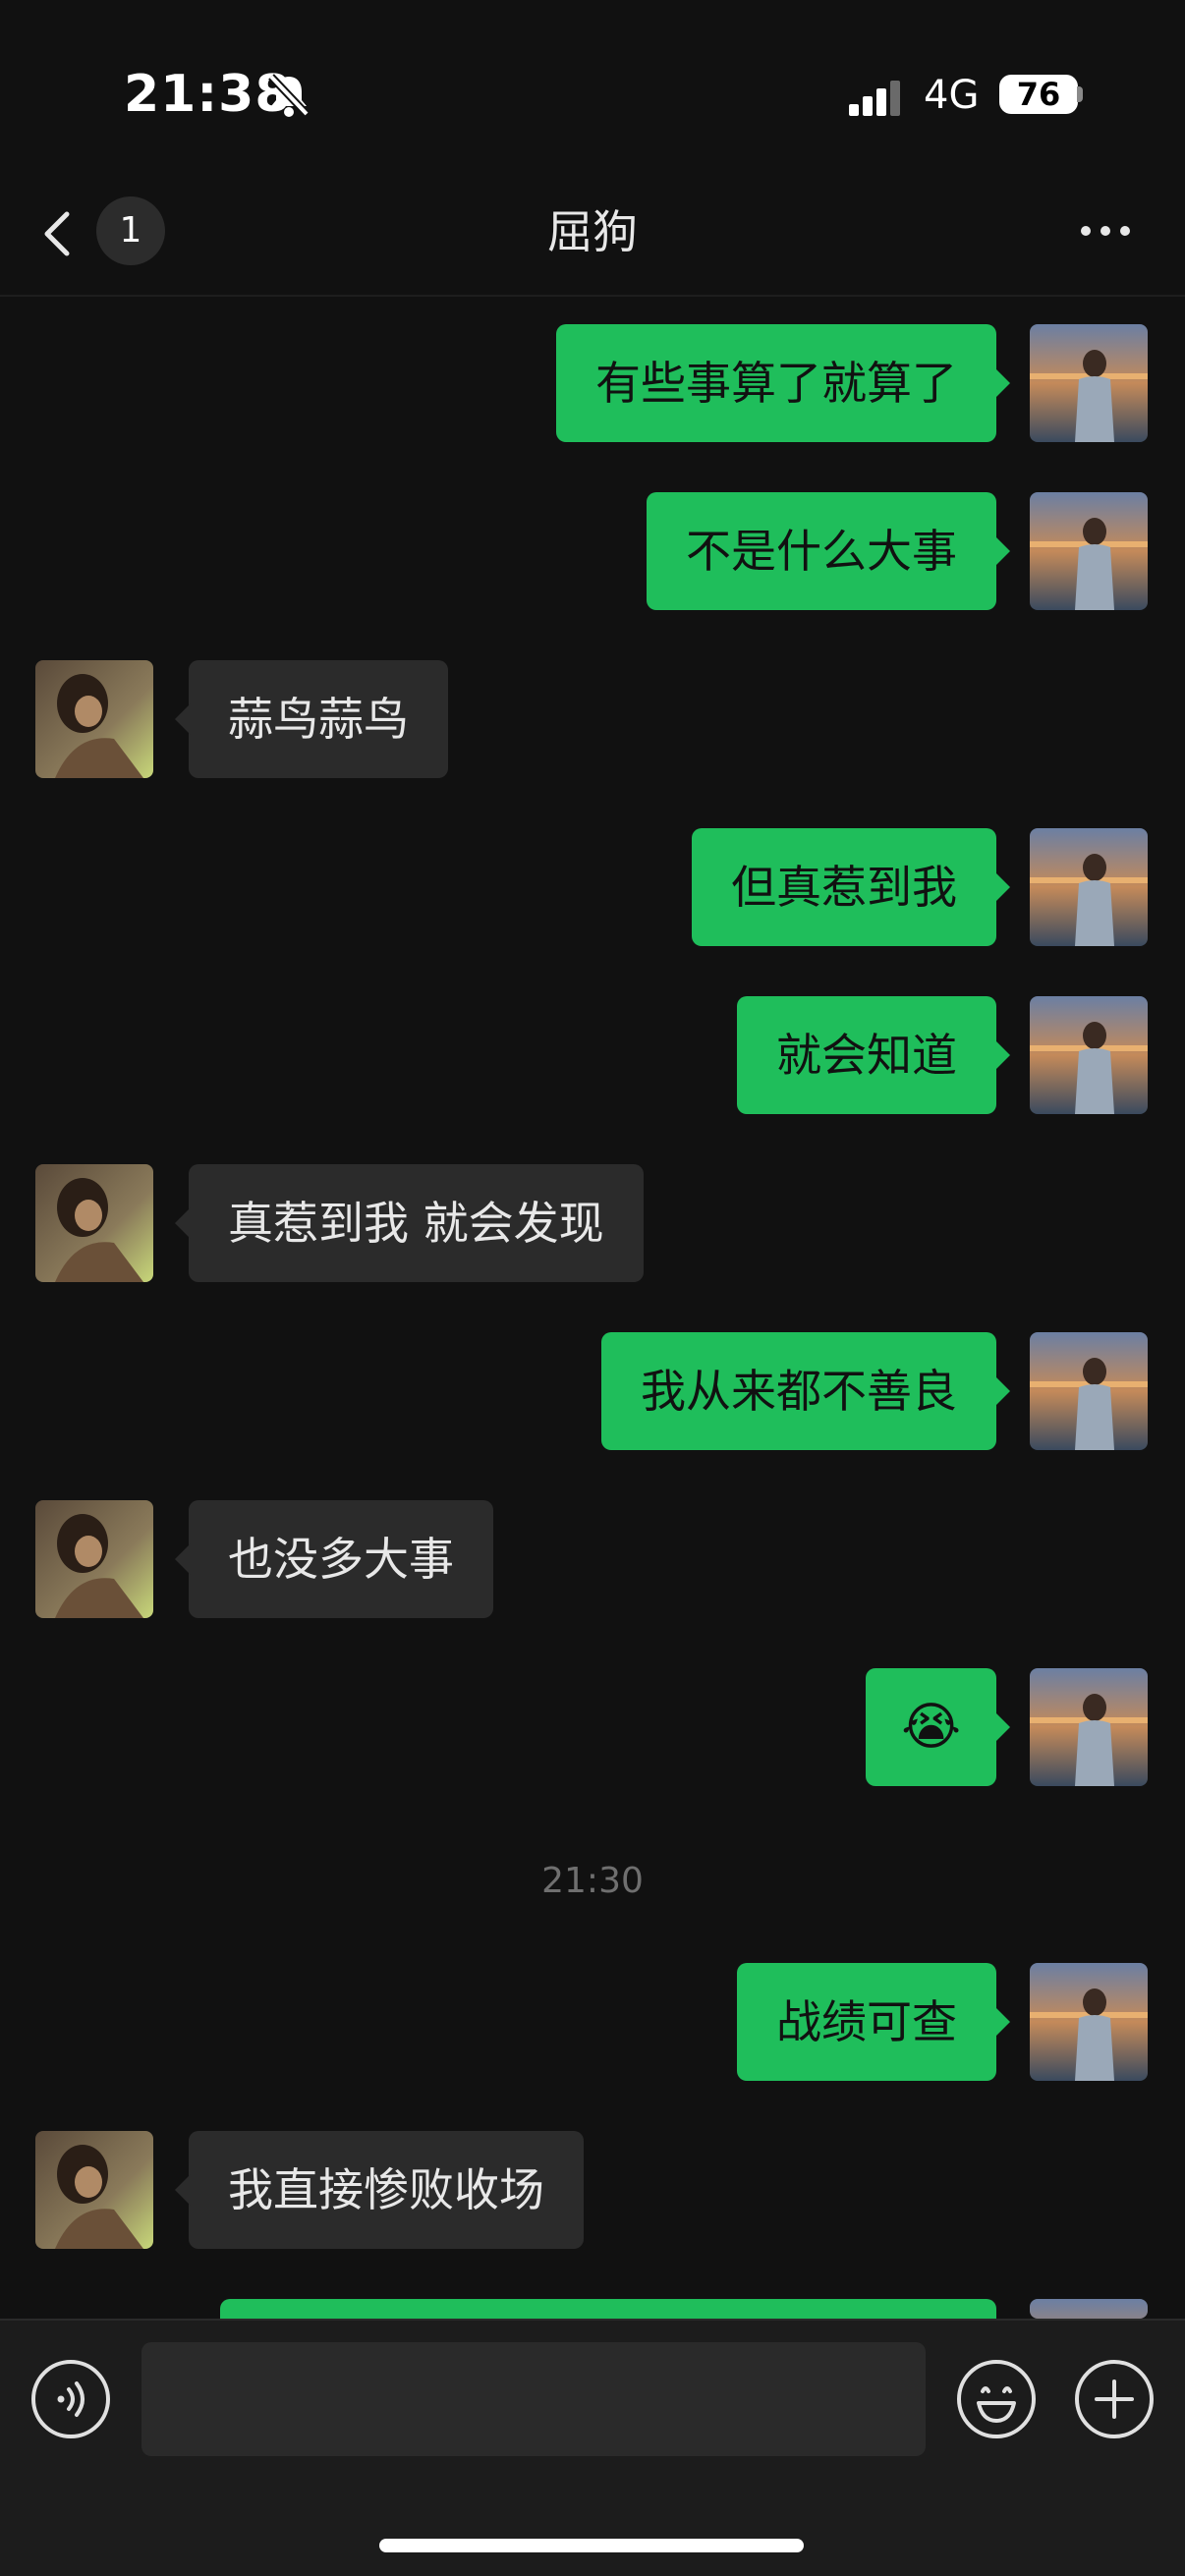 The image size is (1185, 2576). I want to click on plus-icon, so click(1115, 2399).